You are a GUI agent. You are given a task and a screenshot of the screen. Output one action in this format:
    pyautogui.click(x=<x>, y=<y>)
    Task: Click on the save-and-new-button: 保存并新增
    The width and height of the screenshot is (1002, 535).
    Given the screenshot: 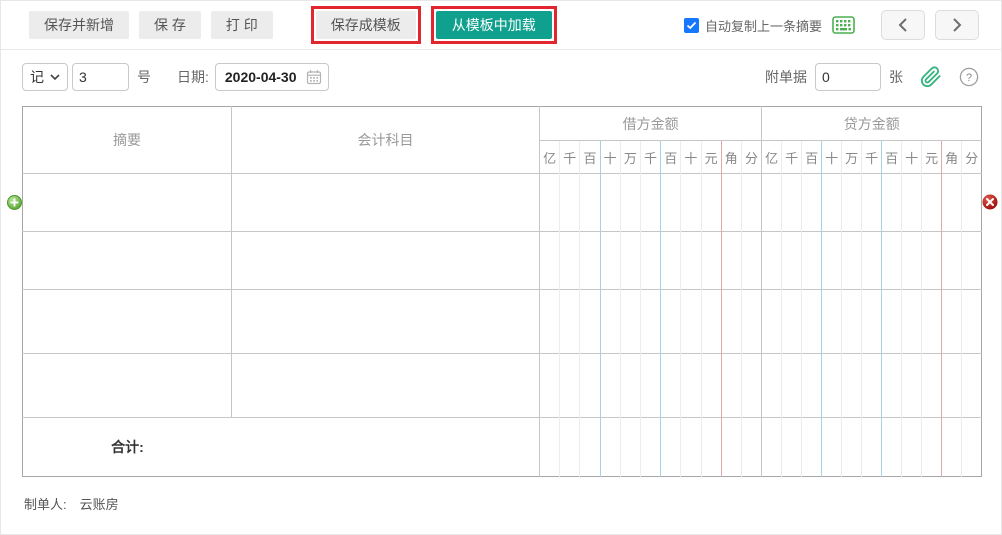 What is the action you would take?
    pyautogui.click(x=79, y=25)
    